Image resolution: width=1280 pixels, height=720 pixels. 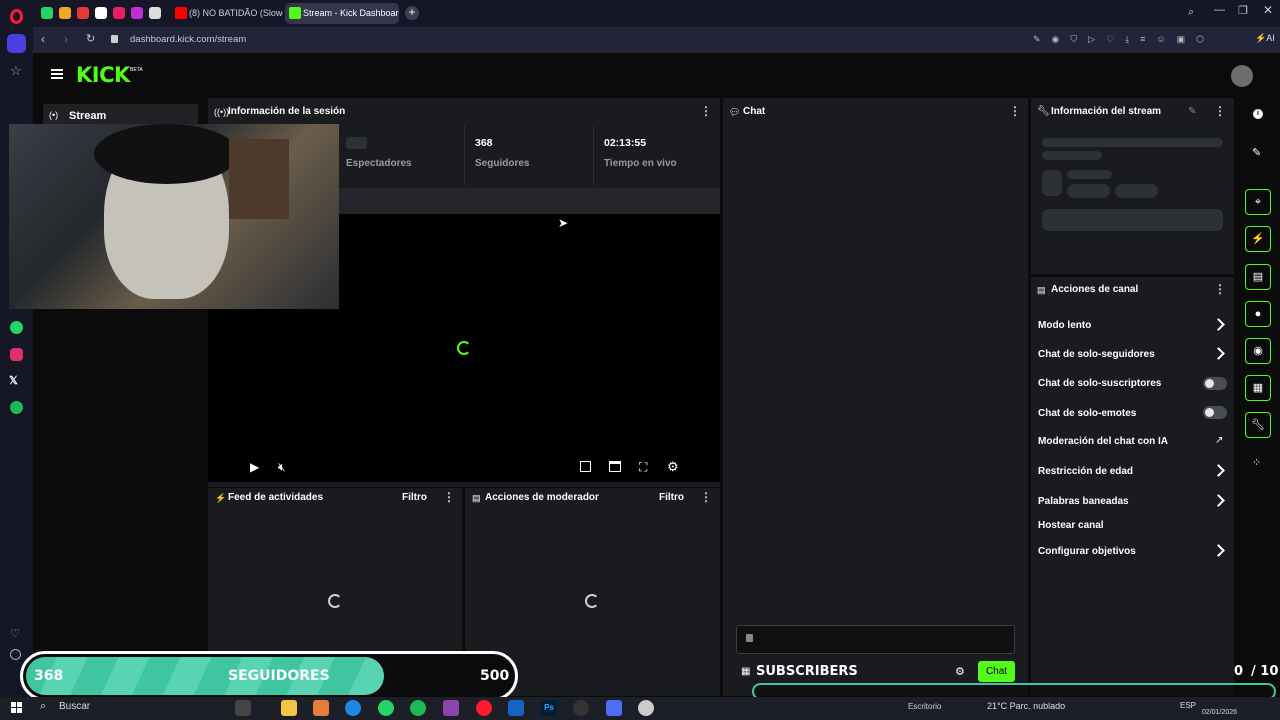 I want to click on download-icon: ⤓, so click(x=1127, y=39).